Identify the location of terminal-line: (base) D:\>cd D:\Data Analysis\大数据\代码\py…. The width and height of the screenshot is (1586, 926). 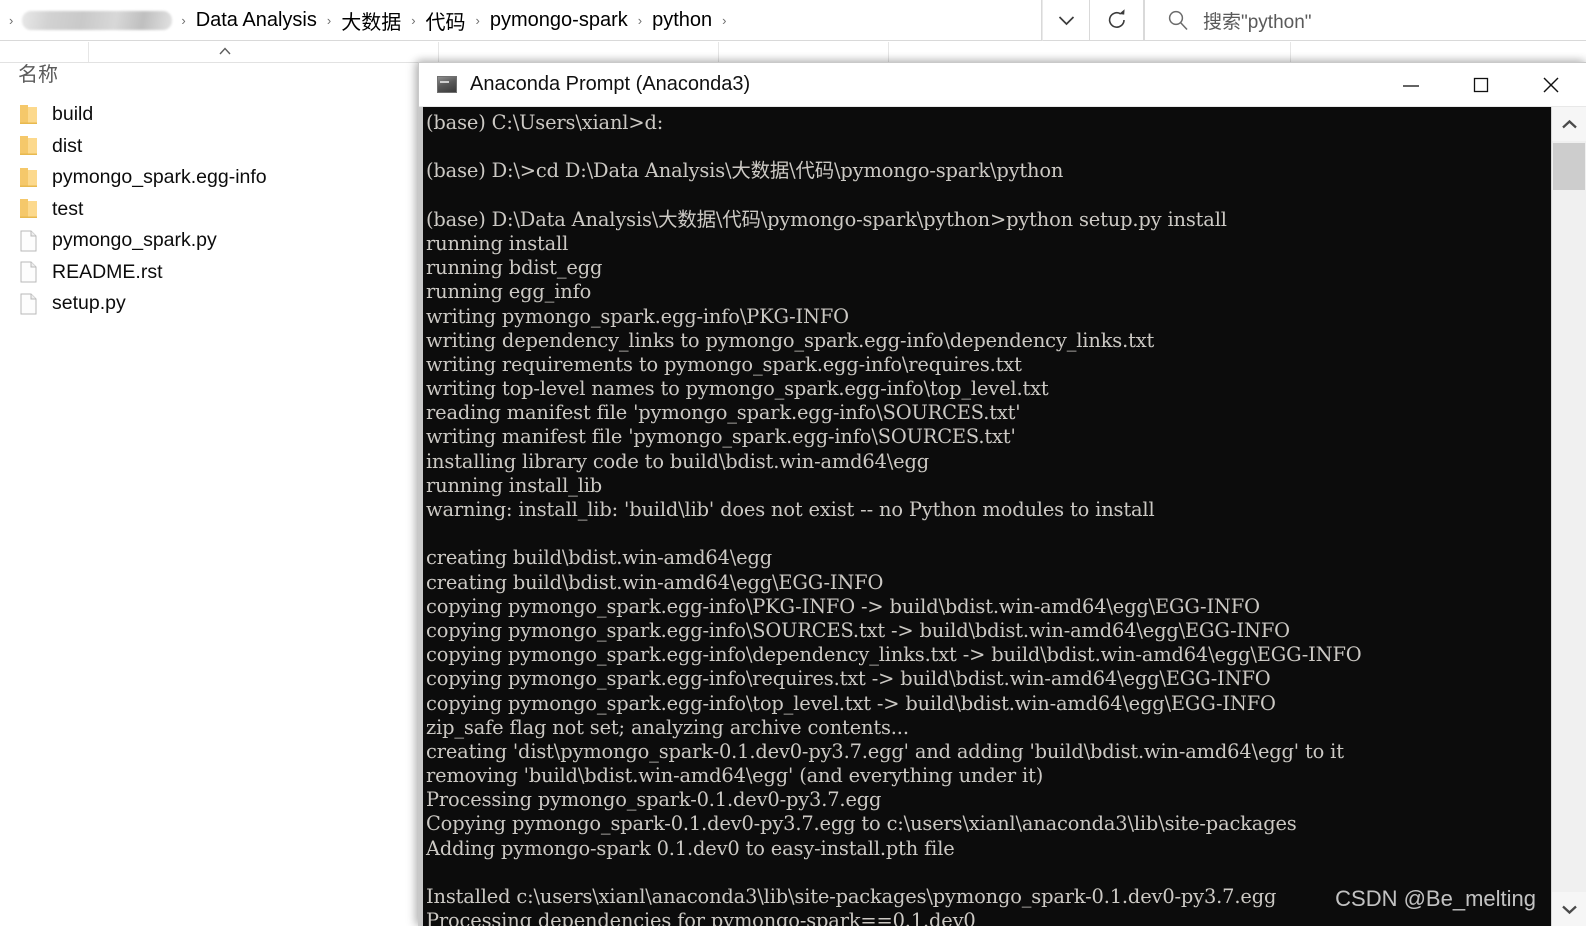
(745, 171).